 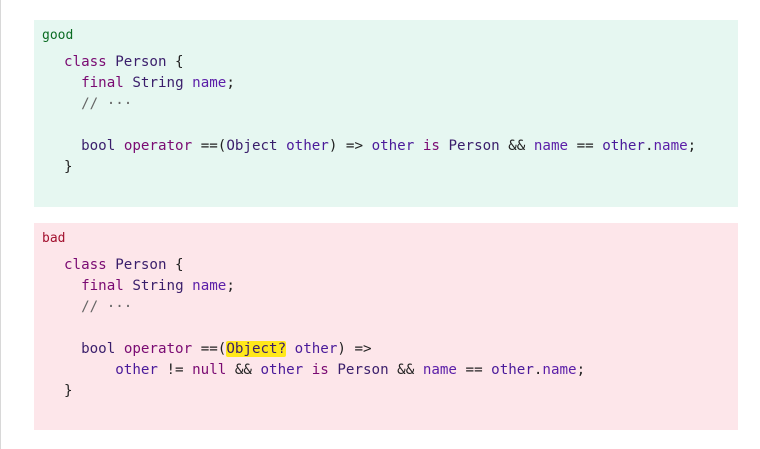 I want to click on code-token: ., so click(x=649, y=146).